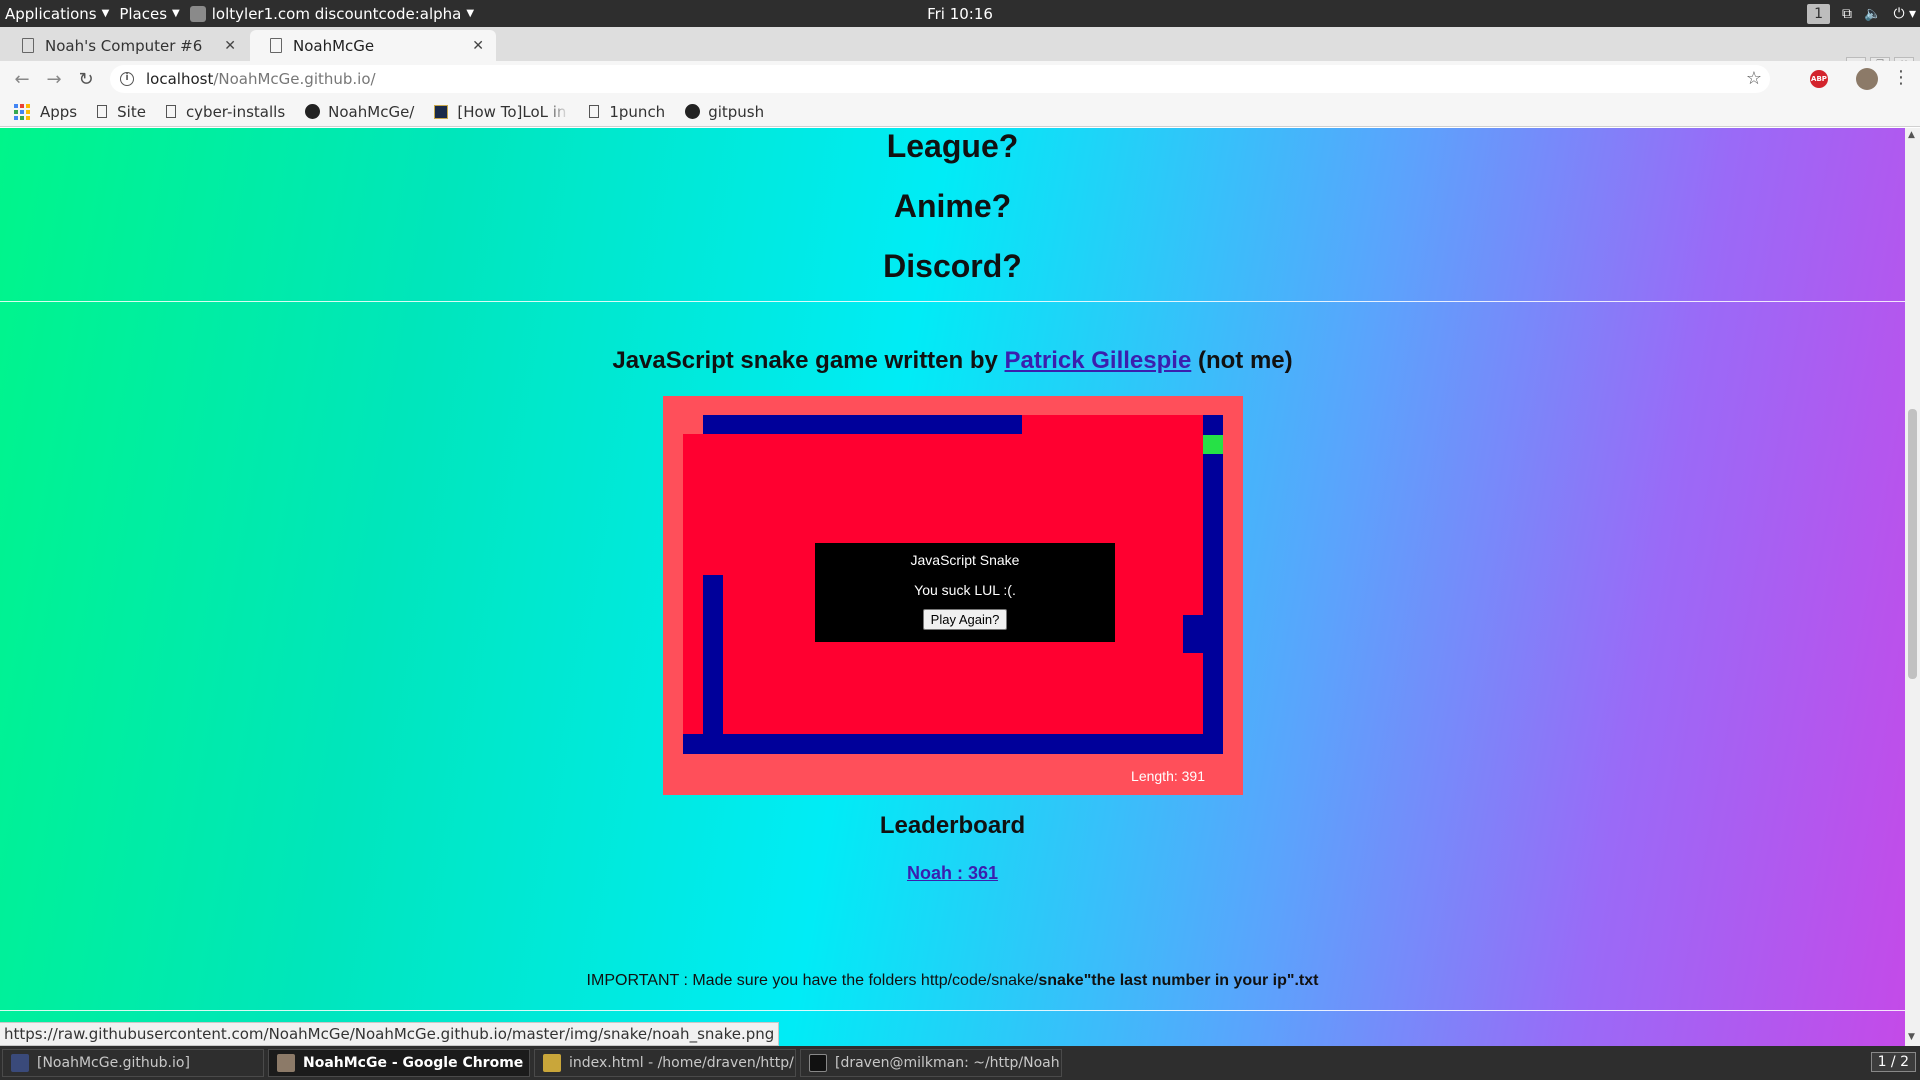 This screenshot has width=1920, height=1080. What do you see at coordinates (1847, 14) in the screenshot?
I see `network-icon: ⧉` at bounding box center [1847, 14].